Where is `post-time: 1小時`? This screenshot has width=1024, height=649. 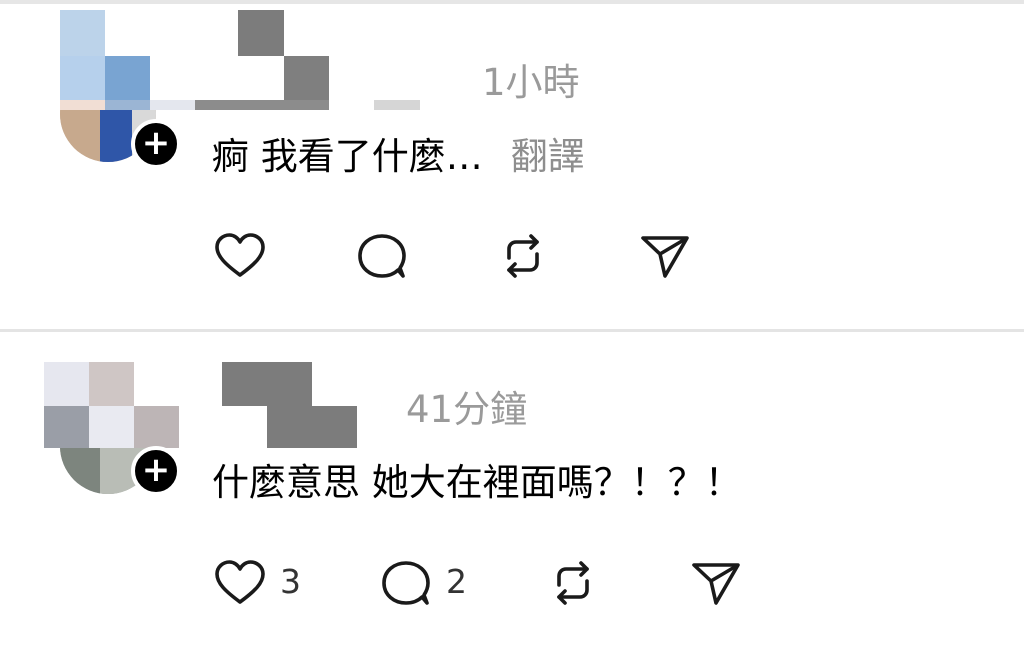 post-time: 1小時 is located at coordinates (531, 82).